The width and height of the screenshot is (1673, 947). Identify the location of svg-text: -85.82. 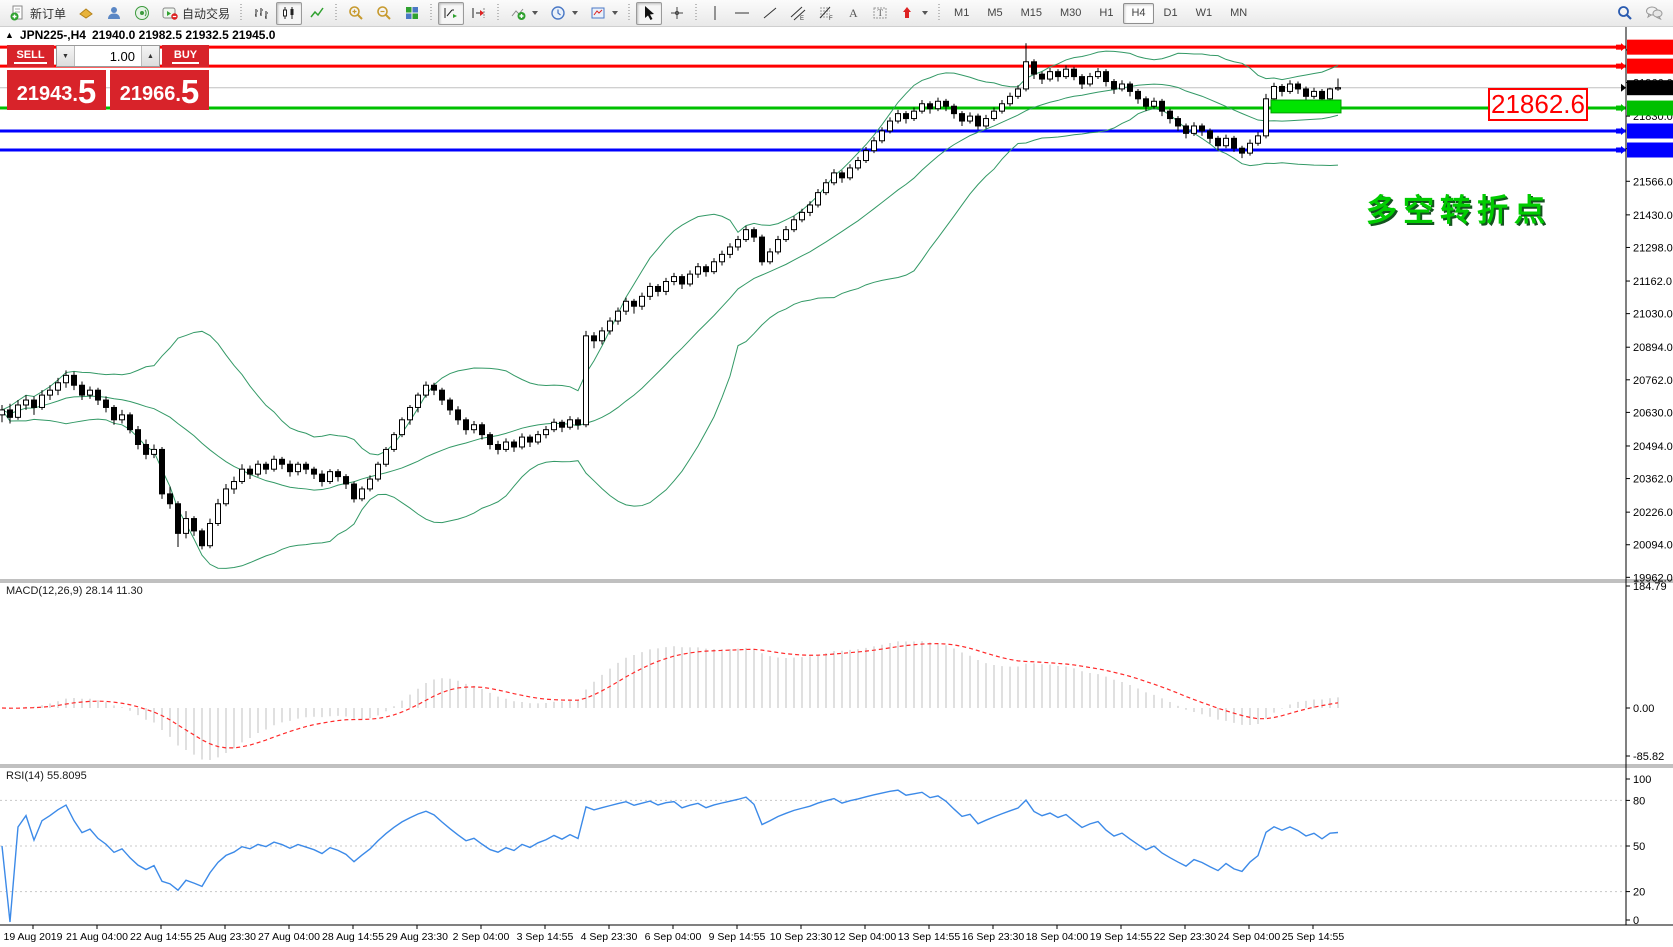
(1648, 757).